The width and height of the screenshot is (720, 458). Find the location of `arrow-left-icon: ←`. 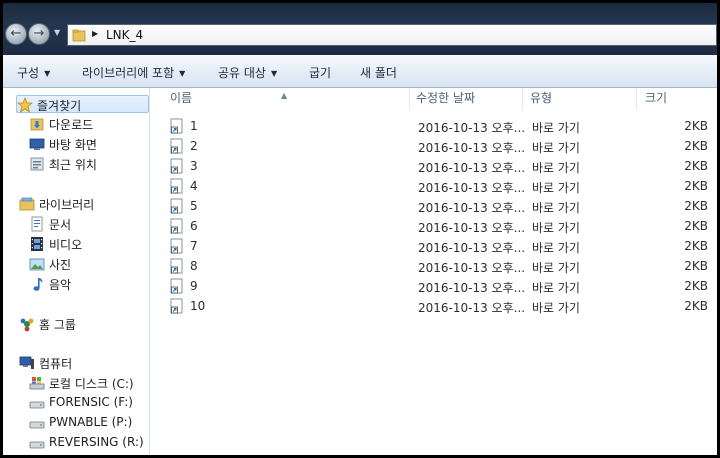

arrow-left-icon: ← is located at coordinates (16, 33).